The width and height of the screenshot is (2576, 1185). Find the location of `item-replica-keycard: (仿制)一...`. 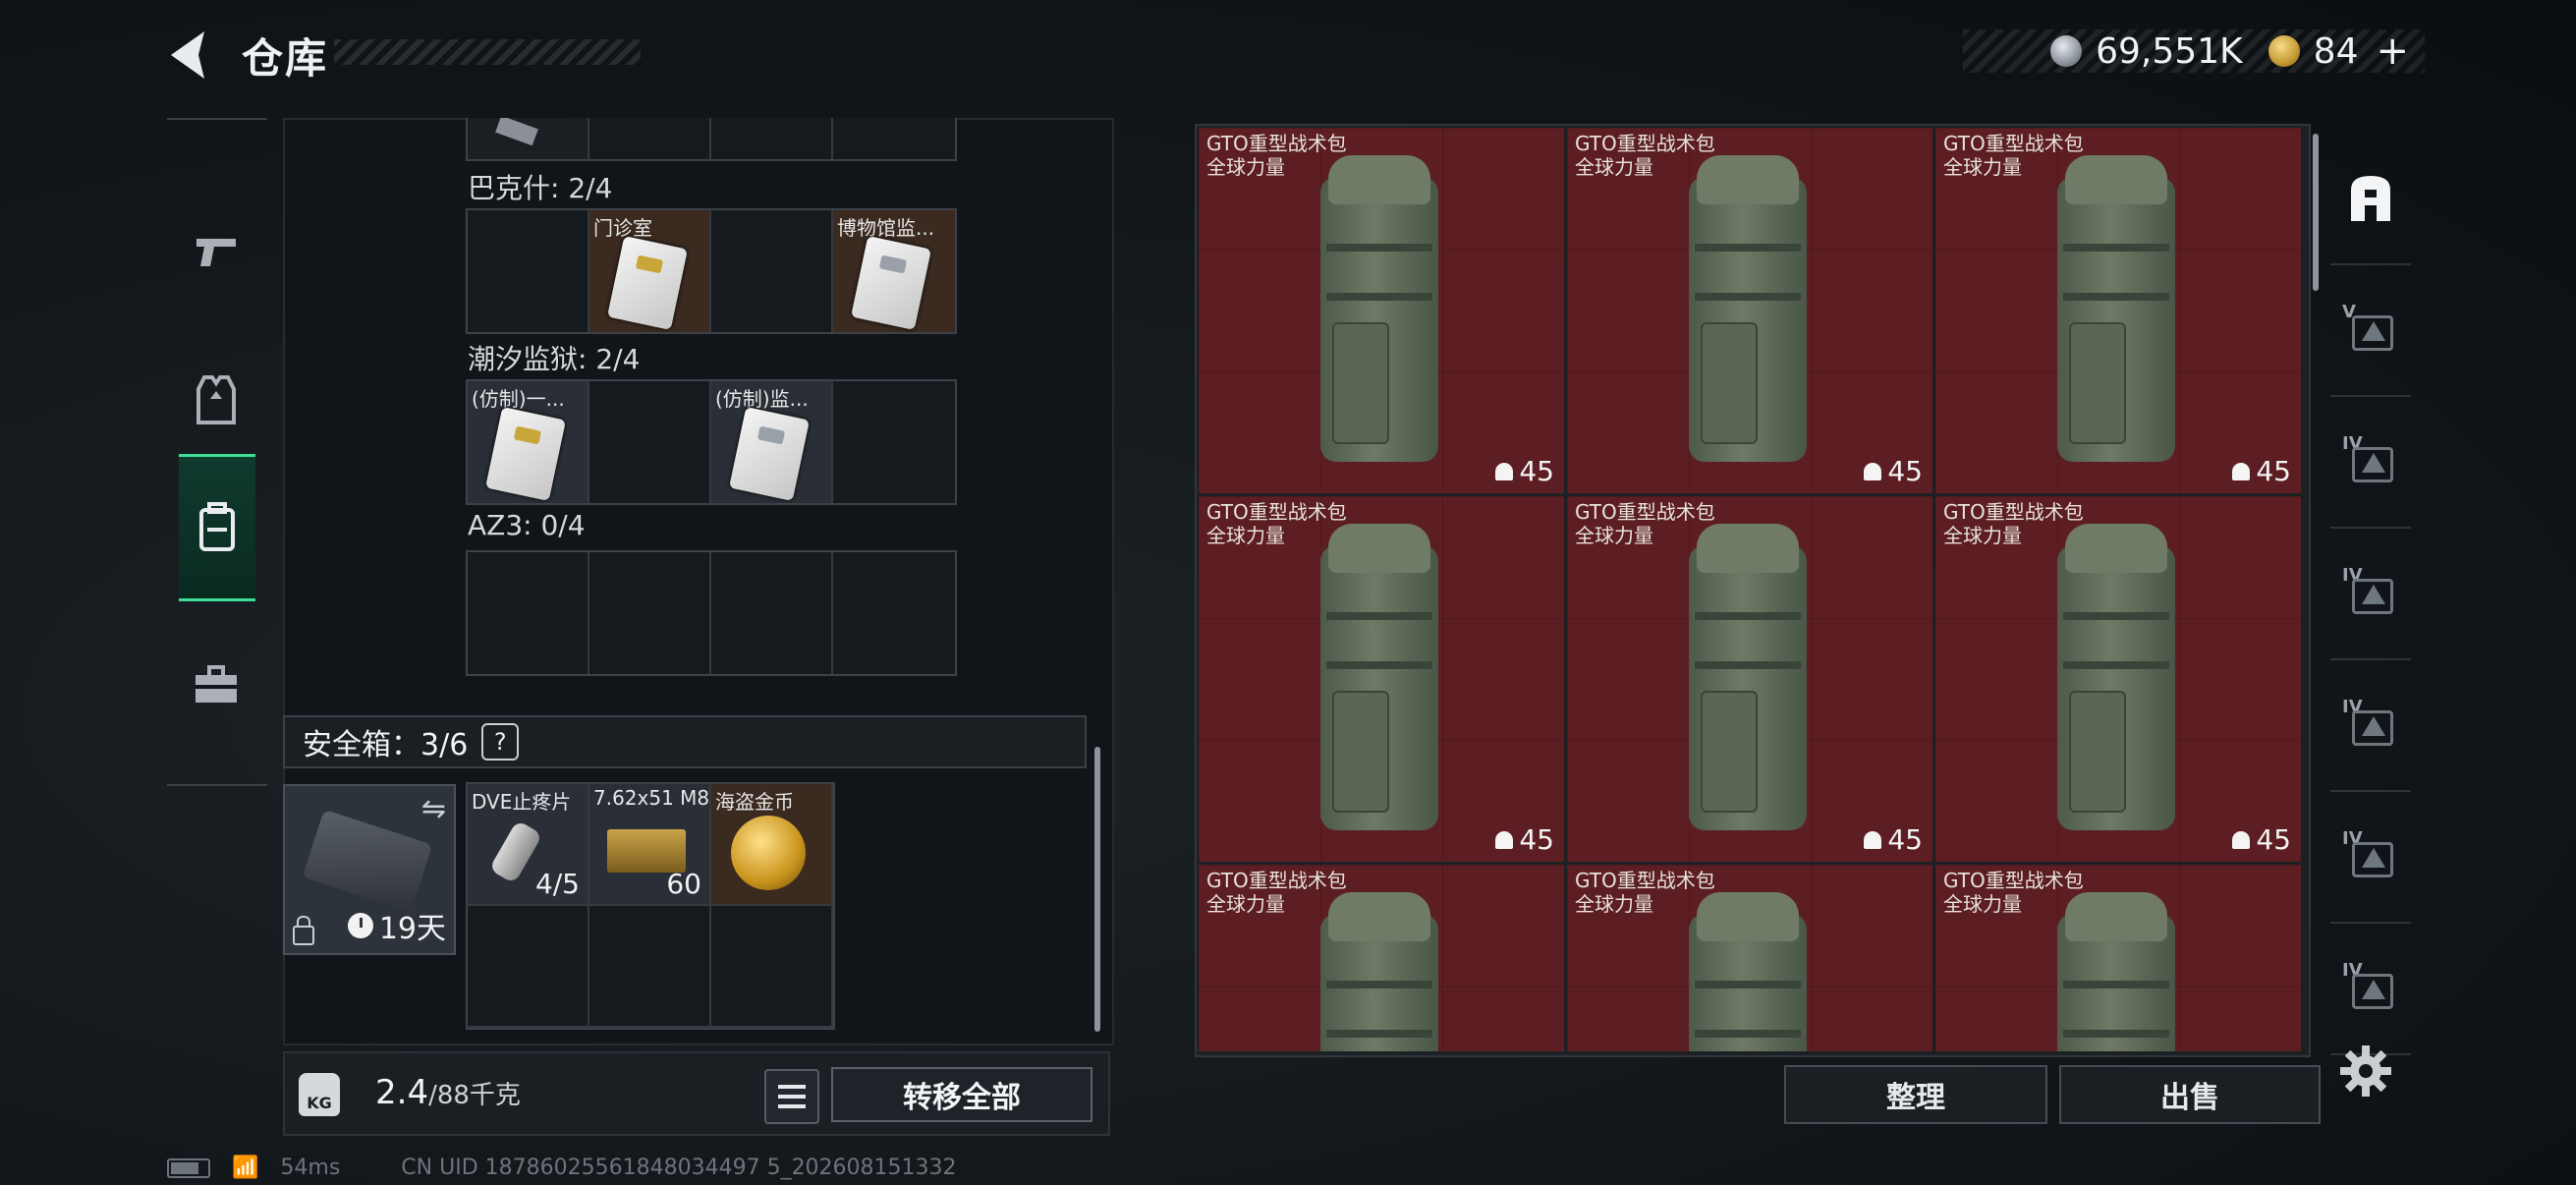

item-replica-keycard: (仿制)一... is located at coordinates (528, 442).